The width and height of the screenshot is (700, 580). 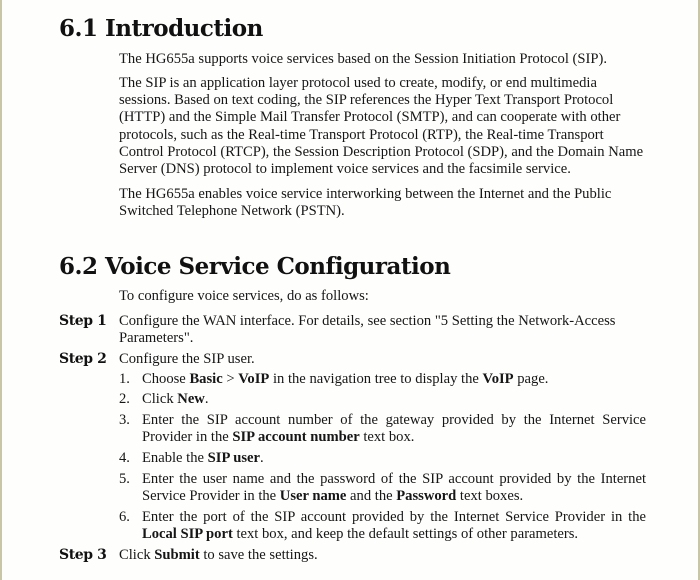 What do you see at coordinates (187, 359) in the screenshot?
I see `step-text: Configure the SIP user.` at bounding box center [187, 359].